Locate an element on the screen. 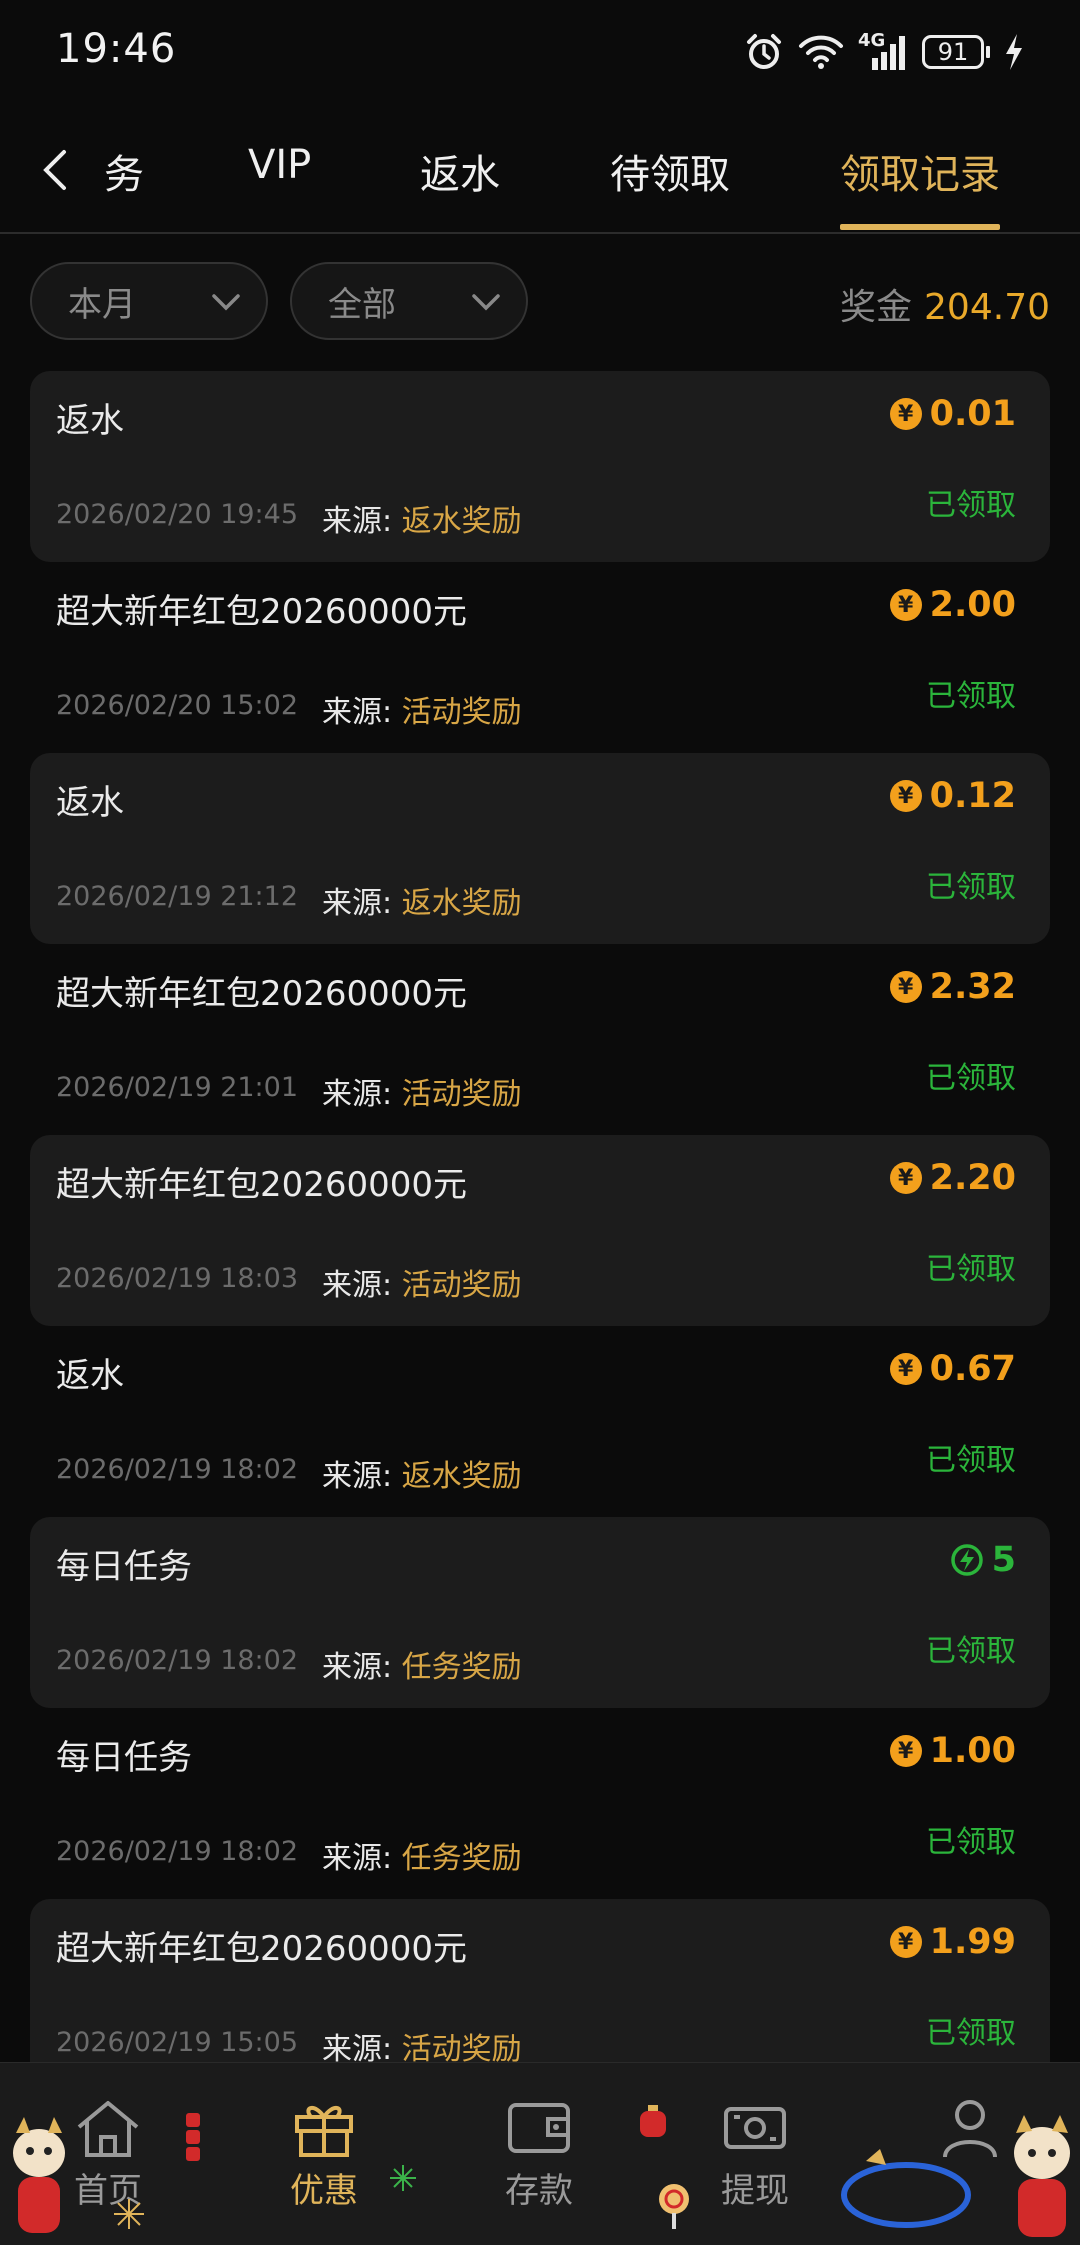 This screenshot has height=2245, width=1080. record-amount: ¥1.99 is located at coordinates (952, 1942).